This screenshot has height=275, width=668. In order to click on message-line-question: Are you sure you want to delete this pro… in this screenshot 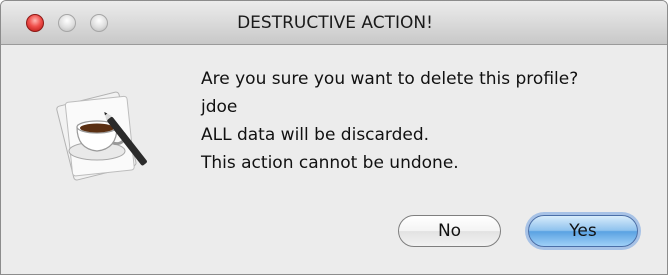, I will do `click(390, 79)`.